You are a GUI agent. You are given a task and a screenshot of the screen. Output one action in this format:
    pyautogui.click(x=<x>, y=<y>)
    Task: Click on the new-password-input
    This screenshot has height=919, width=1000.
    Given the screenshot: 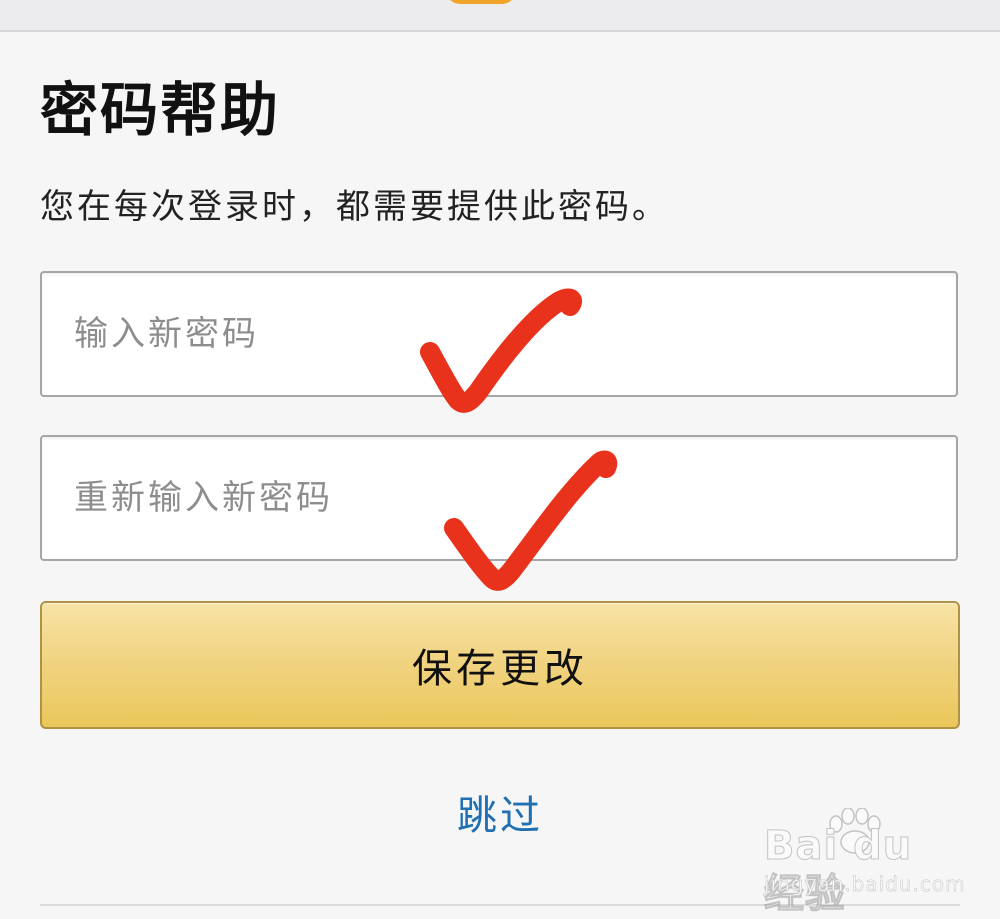 What is the action you would take?
    pyautogui.click(x=499, y=334)
    